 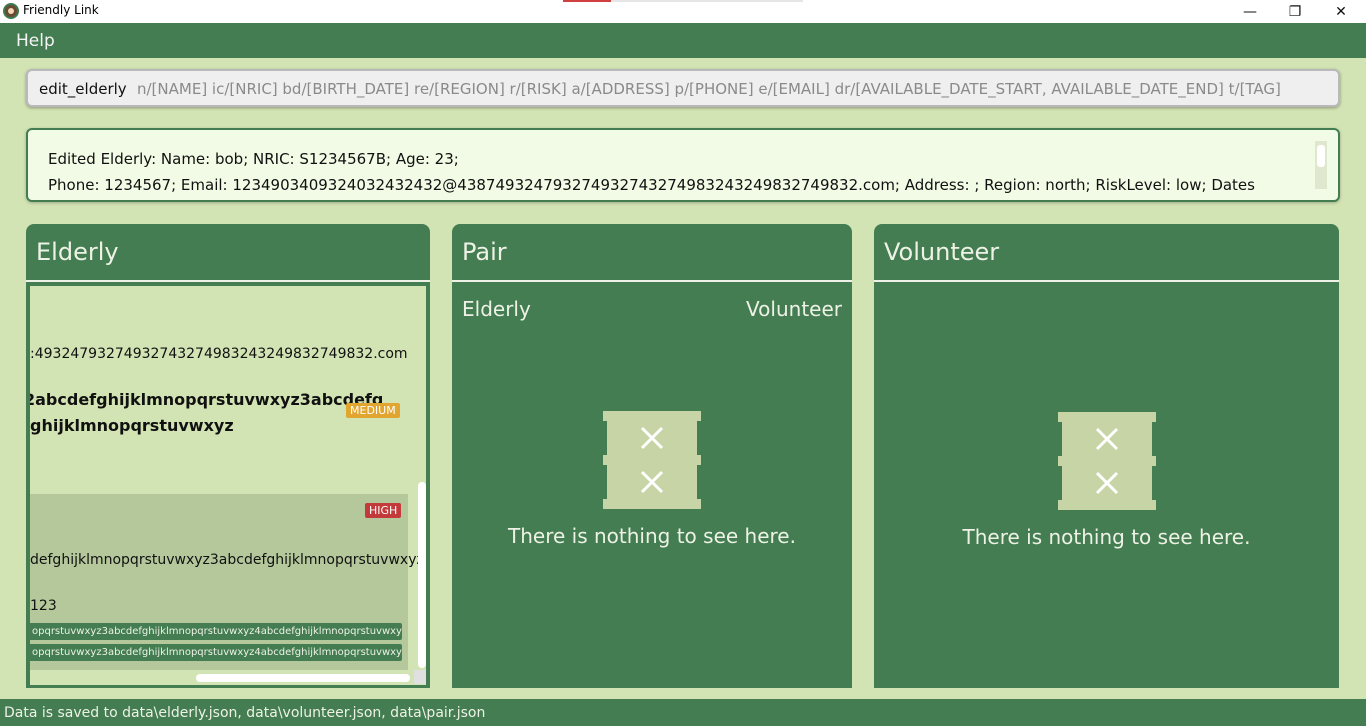 What do you see at coordinates (303, 678) in the screenshot?
I see `elderly-horizontal-scrollbar` at bounding box center [303, 678].